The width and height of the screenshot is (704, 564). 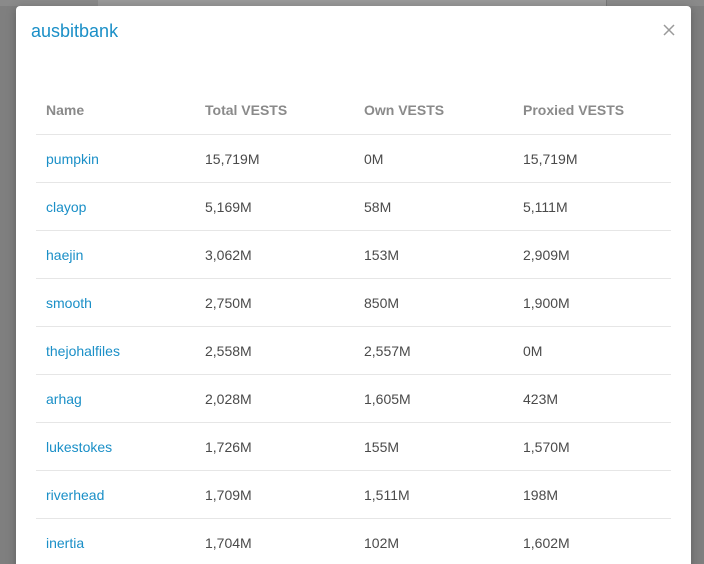 I want to click on proxied-vests-cell: 0M, so click(x=592, y=350).